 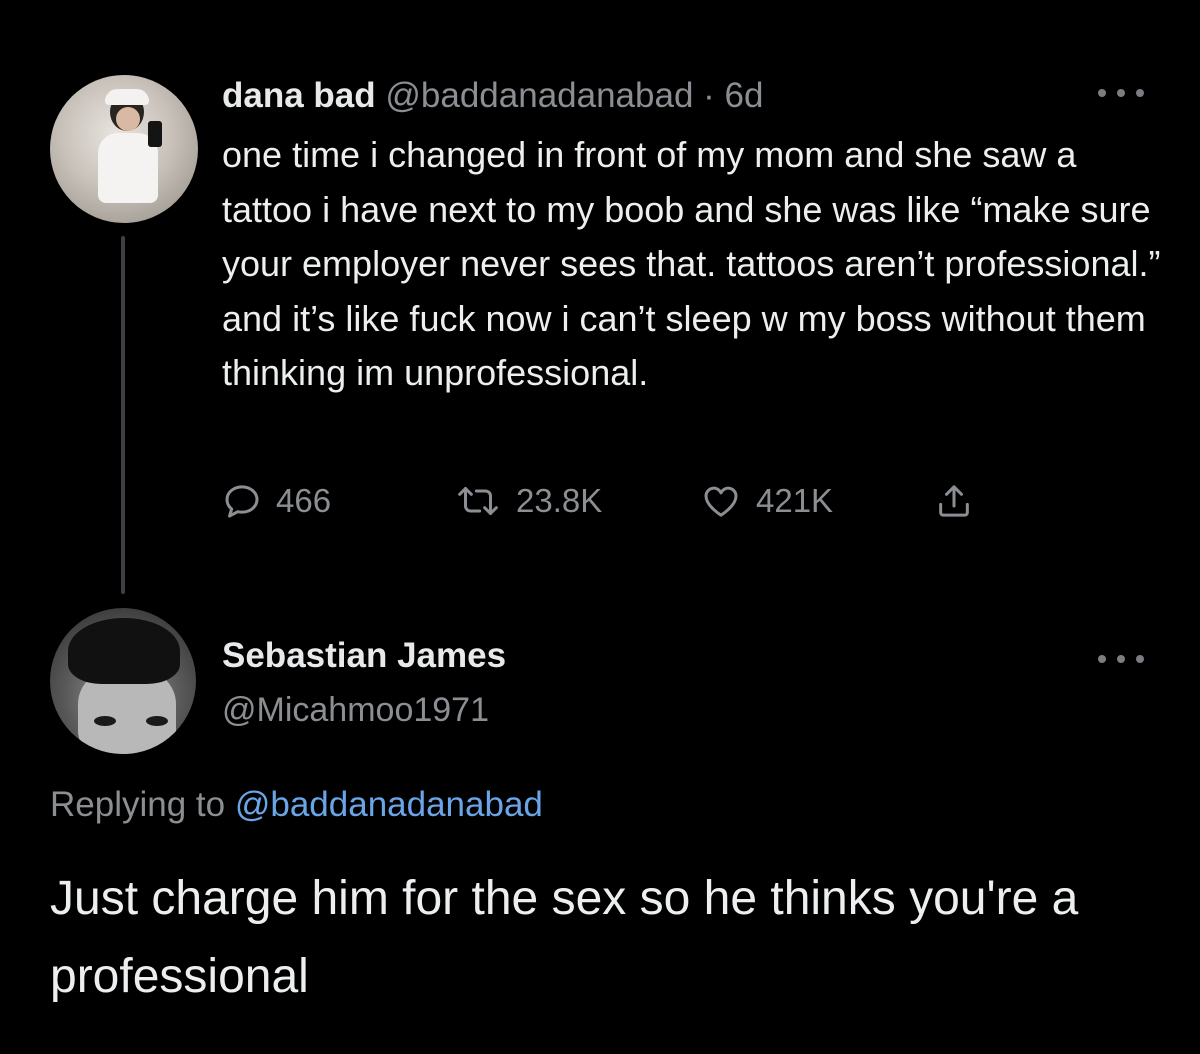 What do you see at coordinates (721, 501) in the screenshot?
I see `heart-icon` at bounding box center [721, 501].